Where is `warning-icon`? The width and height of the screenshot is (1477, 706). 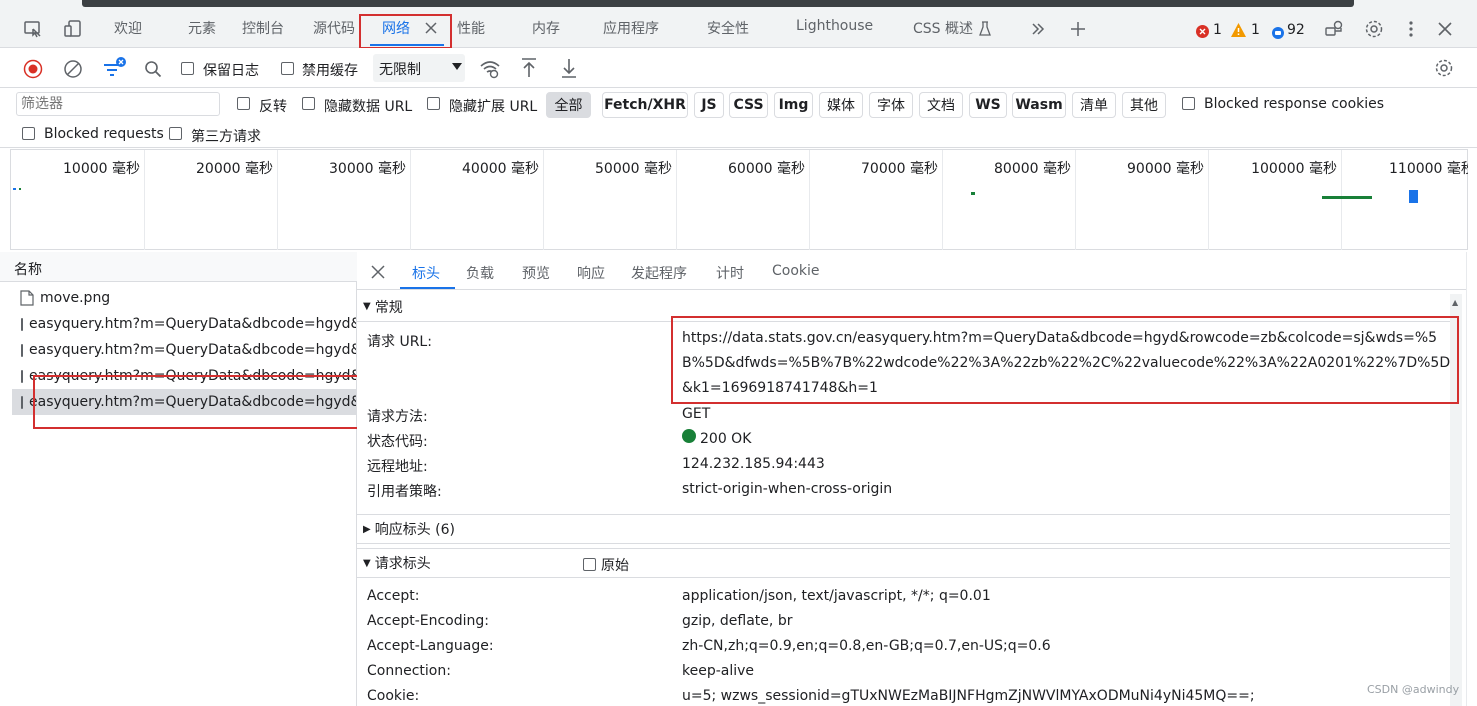 warning-icon is located at coordinates (1238, 30).